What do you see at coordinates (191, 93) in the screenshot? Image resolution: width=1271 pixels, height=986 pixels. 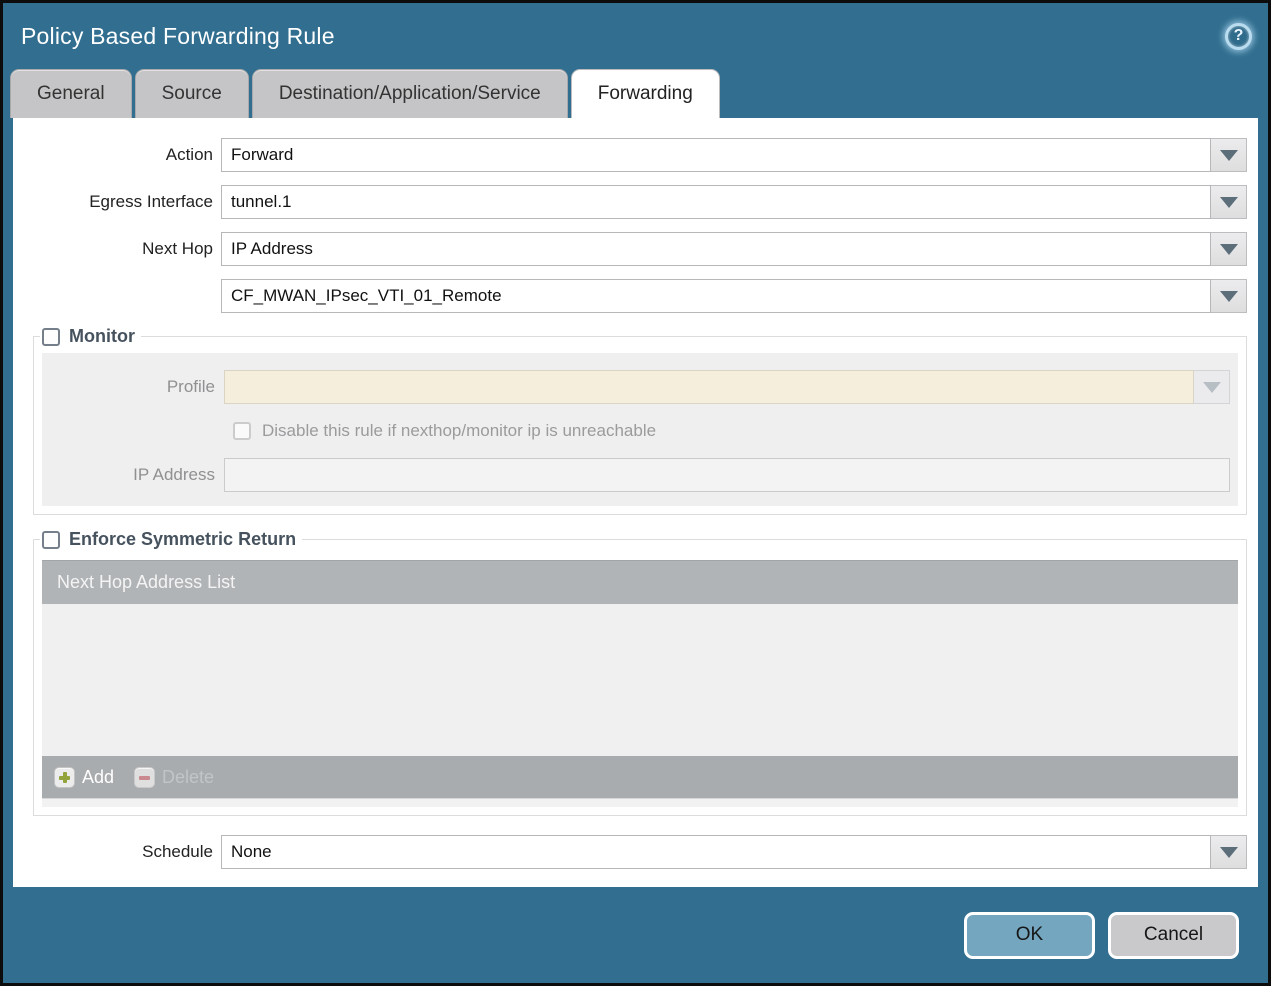 I see `tab-source: Source` at bounding box center [191, 93].